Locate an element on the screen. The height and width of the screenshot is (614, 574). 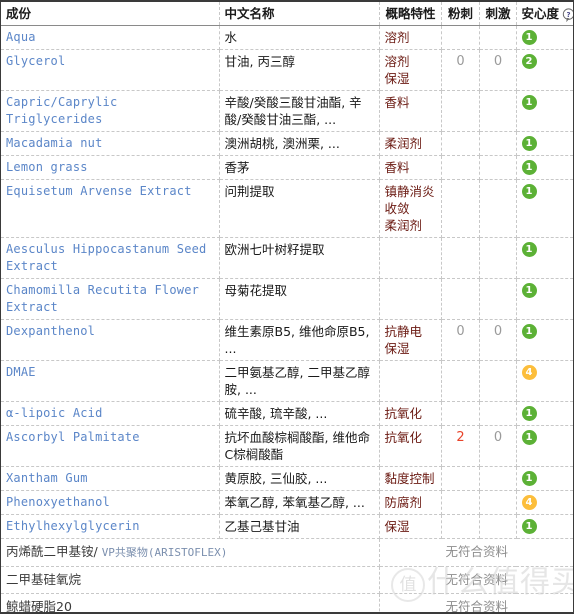
column-header-chinese-name: 中文名称 is located at coordinates (299, 14).